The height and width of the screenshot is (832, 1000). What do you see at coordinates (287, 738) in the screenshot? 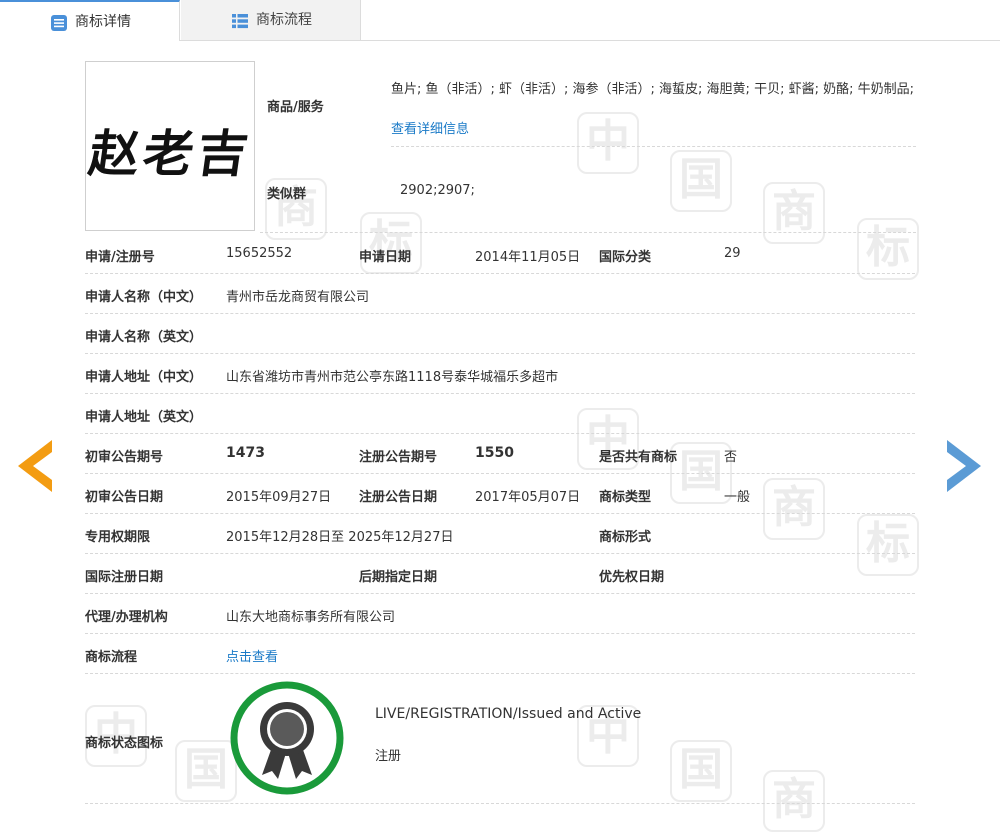
I see `registered-status-icon` at bounding box center [287, 738].